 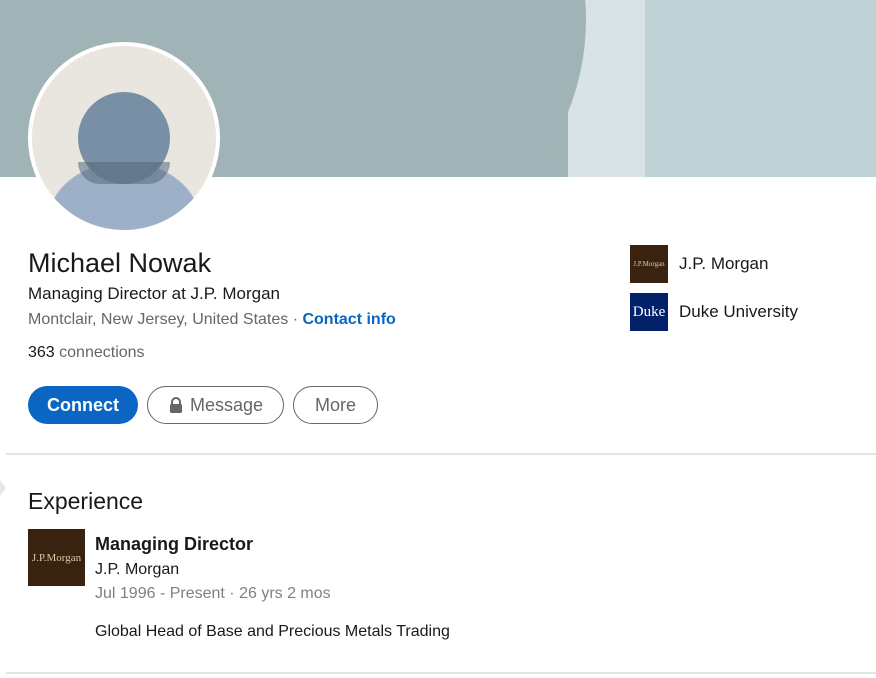 I want to click on experience-role: Managing Director, so click(x=174, y=544).